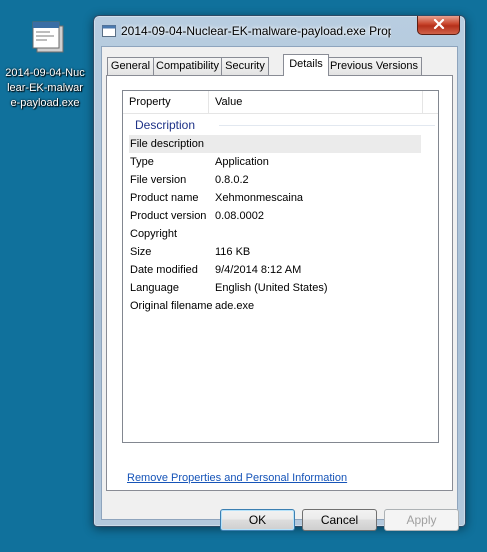  I want to click on list-item: Language English (United States), so click(275, 288).